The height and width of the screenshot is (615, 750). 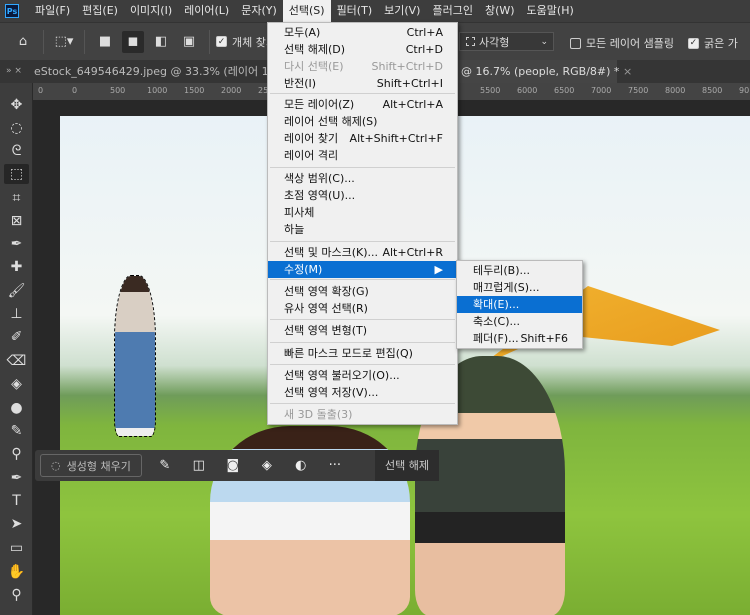 I want to click on burn-tool-icon: ⚲, so click(x=16, y=454).